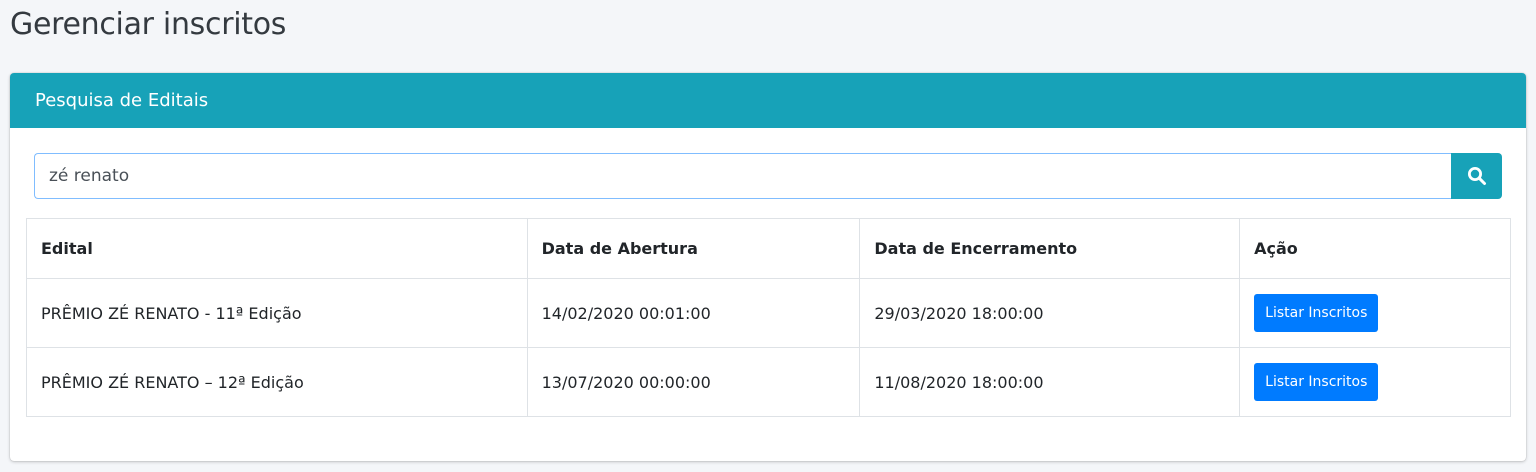 This screenshot has height=472, width=1536. Describe the element at coordinates (1050, 313) in the screenshot. I see `cell-data-encerramento: 29/03/2020 18:00:00` at that location.